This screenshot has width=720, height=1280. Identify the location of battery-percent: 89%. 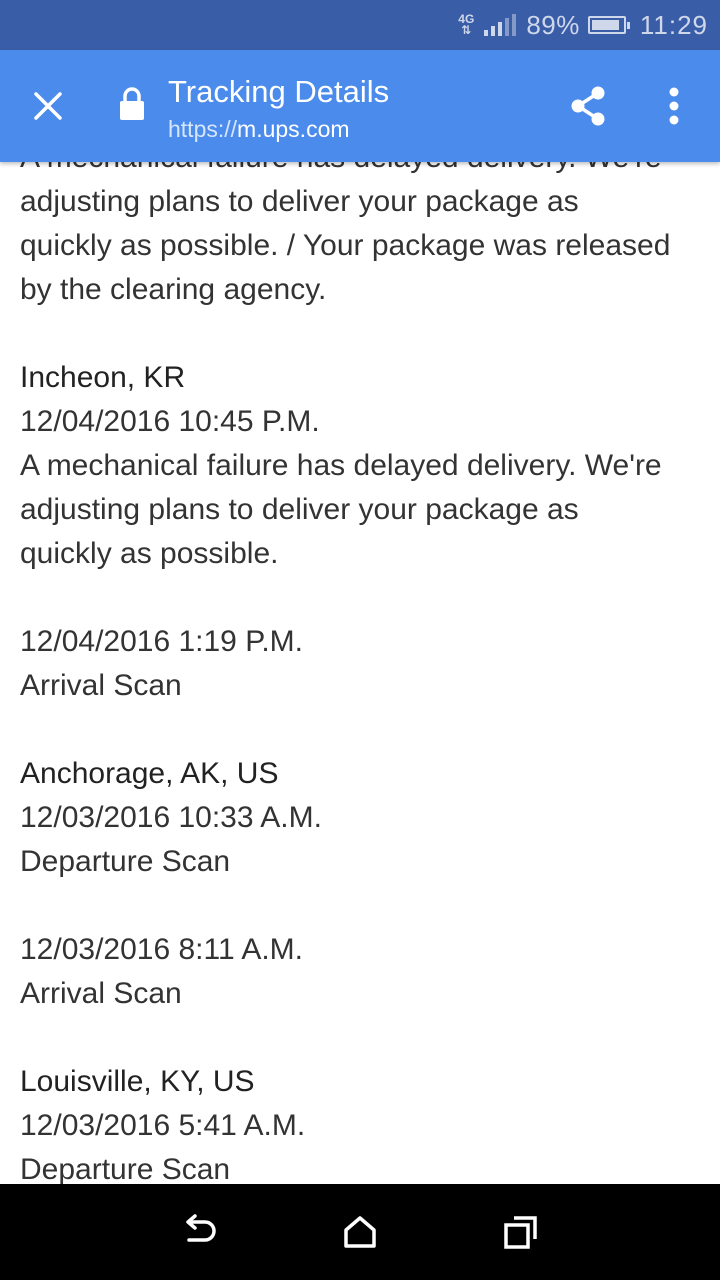
(553, 24).